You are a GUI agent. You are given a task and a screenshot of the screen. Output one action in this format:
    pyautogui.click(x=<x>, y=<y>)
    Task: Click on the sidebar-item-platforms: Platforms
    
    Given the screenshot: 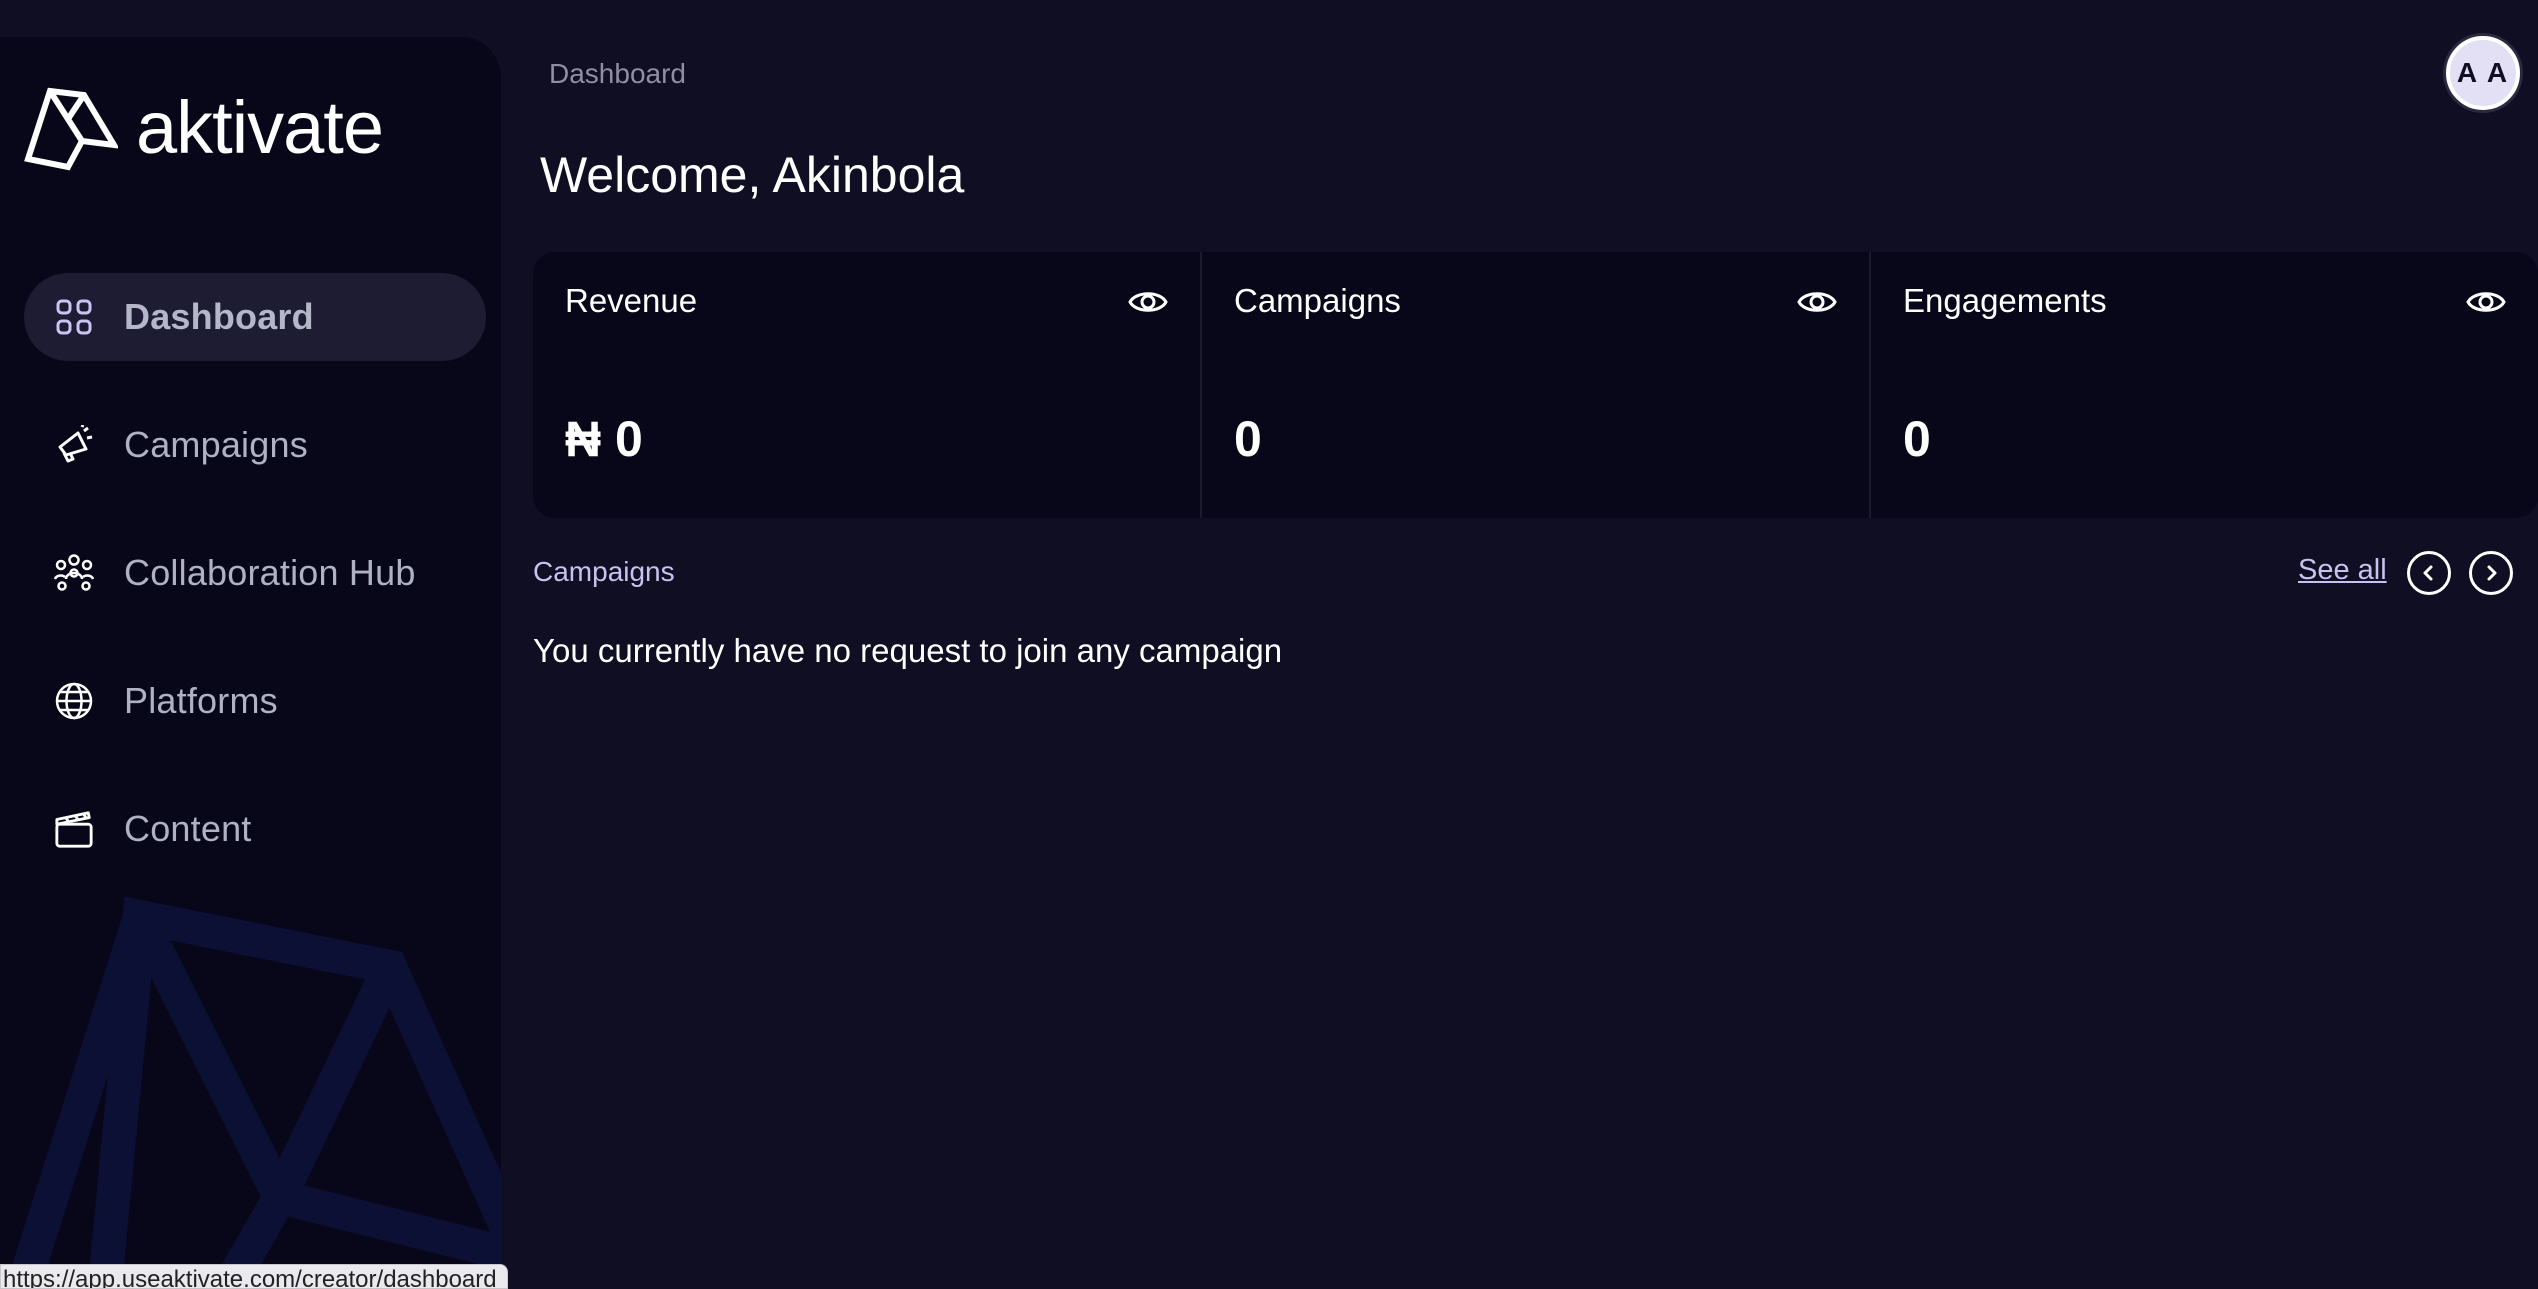 What is the action you would take?
    pyautogui.click(x=255, y=701)
    